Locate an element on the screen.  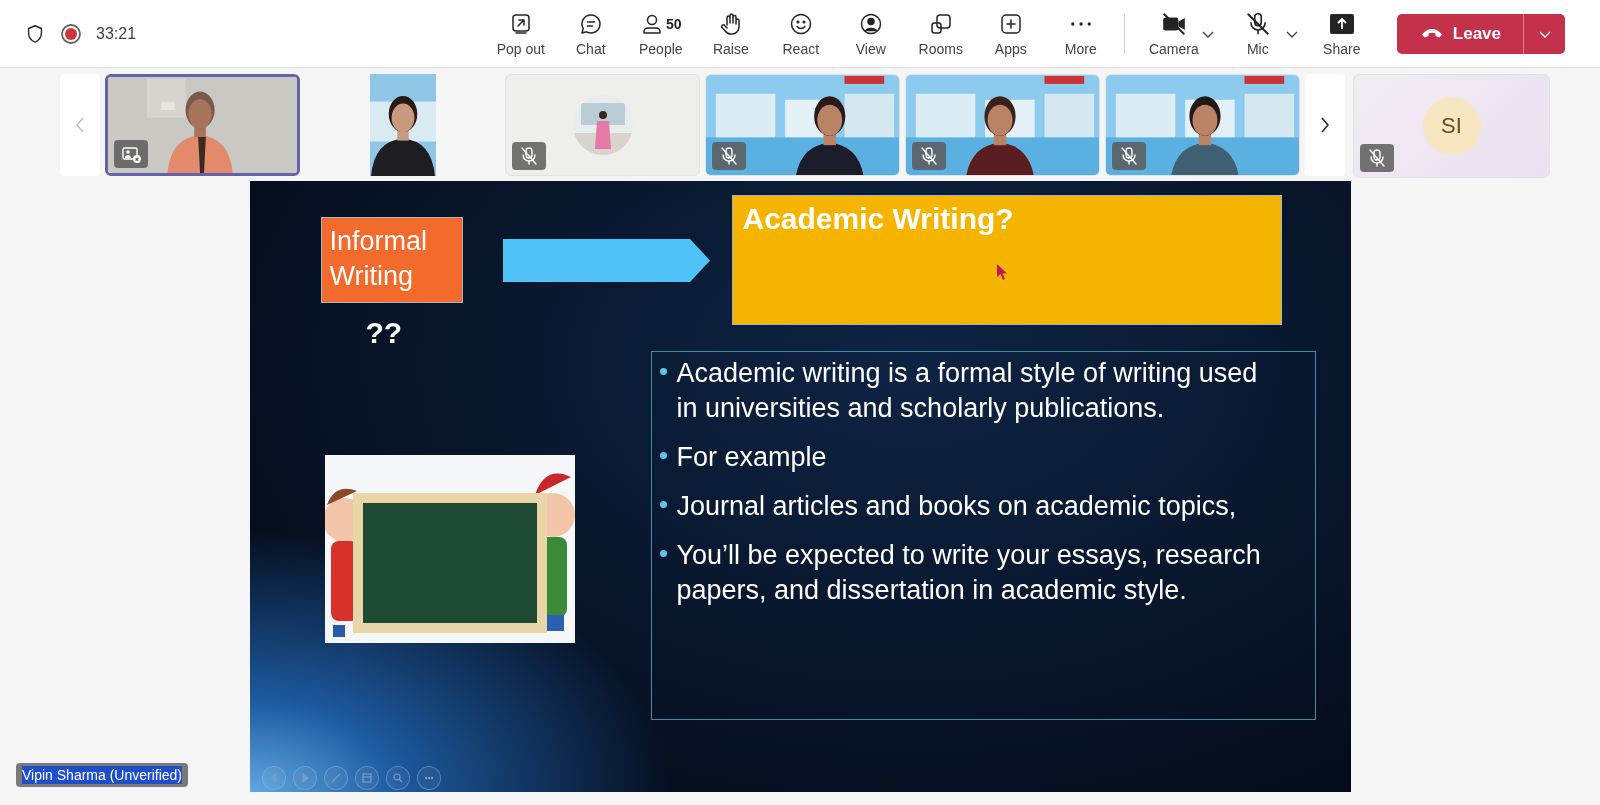
previous-button is located at coordinates (273, 778).